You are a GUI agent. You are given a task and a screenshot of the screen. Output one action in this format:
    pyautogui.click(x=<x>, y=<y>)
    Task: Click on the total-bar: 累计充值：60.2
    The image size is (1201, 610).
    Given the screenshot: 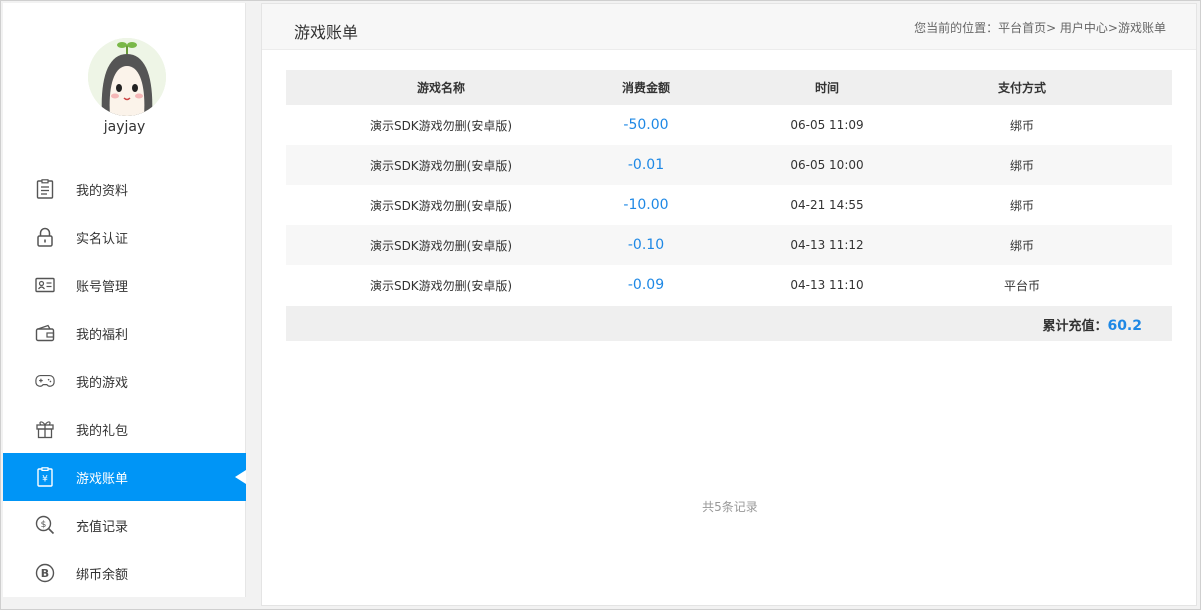 What is the action you would take?
    pyautogui.click(x=729, y=323)
    